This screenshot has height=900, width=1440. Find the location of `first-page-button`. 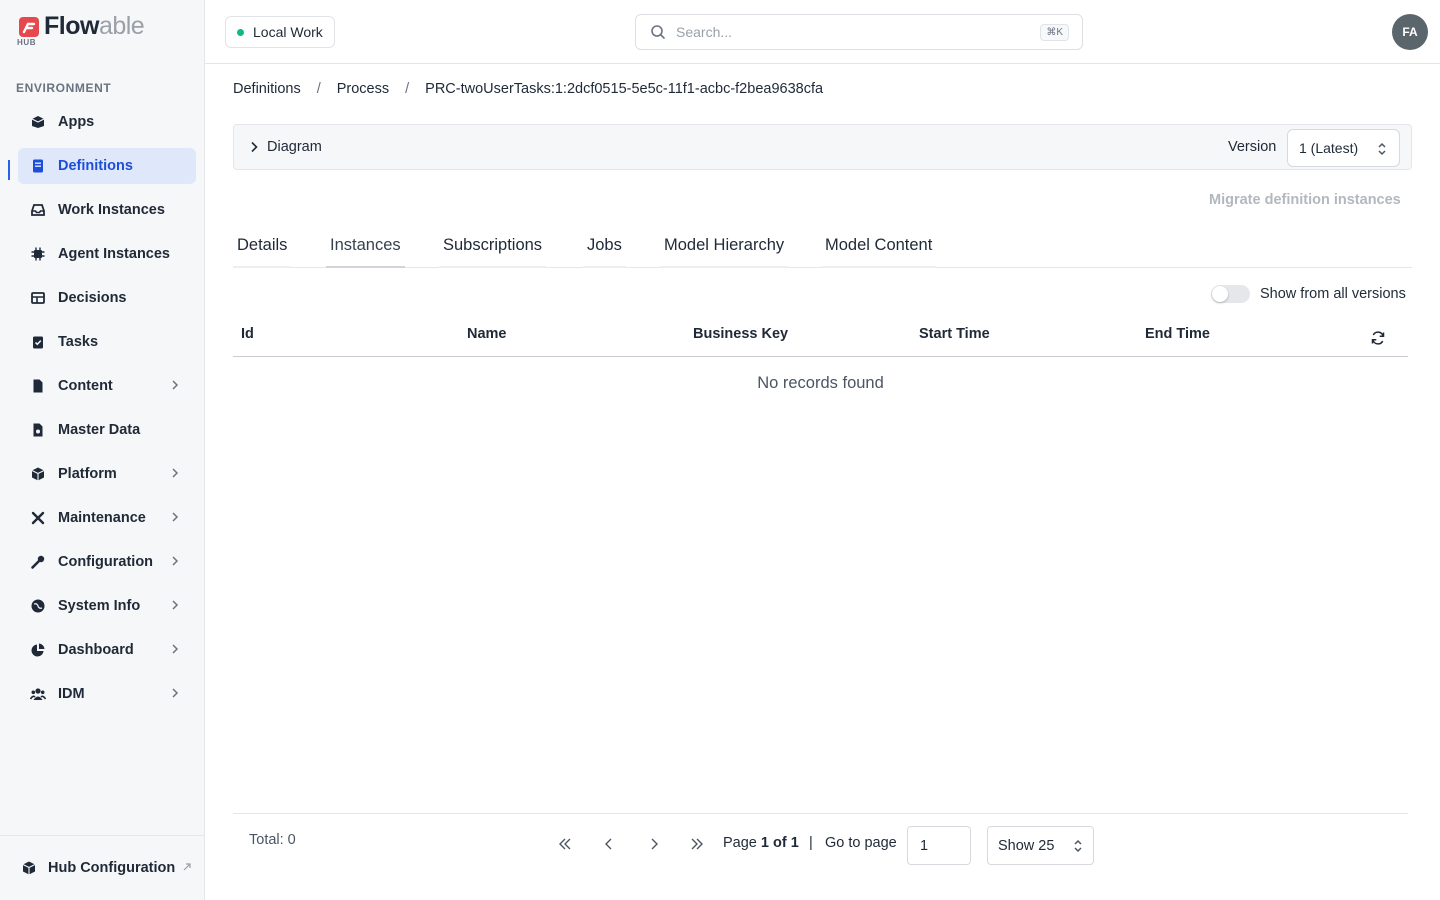

first-page-button is located at coordinates (565, 844).